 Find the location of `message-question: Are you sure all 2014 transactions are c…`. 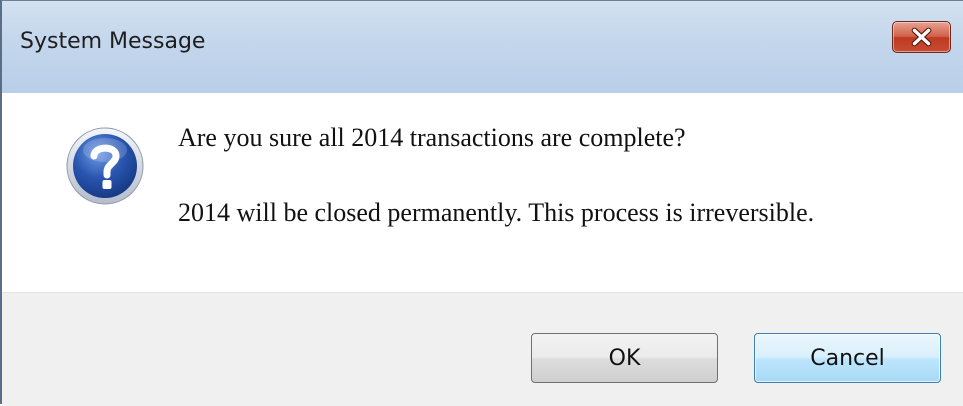

message-question: Are you sure all 2014 transactions are c… is located at coordinates (432, 137).